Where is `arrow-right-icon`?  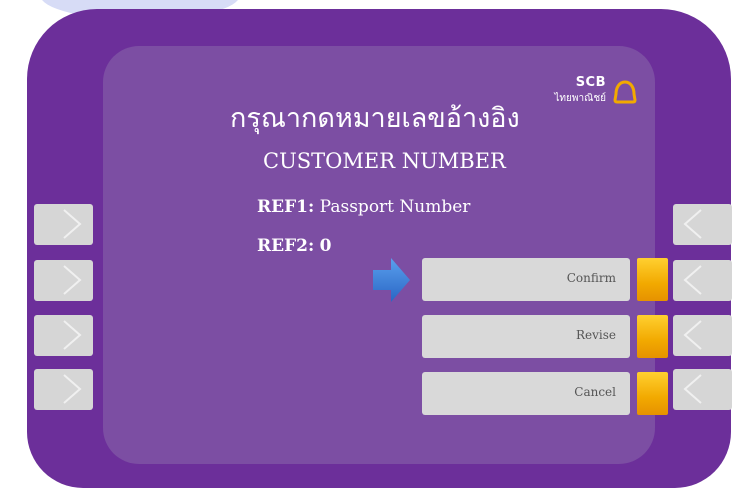
arrow-right-icon is located at coordinates (391, 280).